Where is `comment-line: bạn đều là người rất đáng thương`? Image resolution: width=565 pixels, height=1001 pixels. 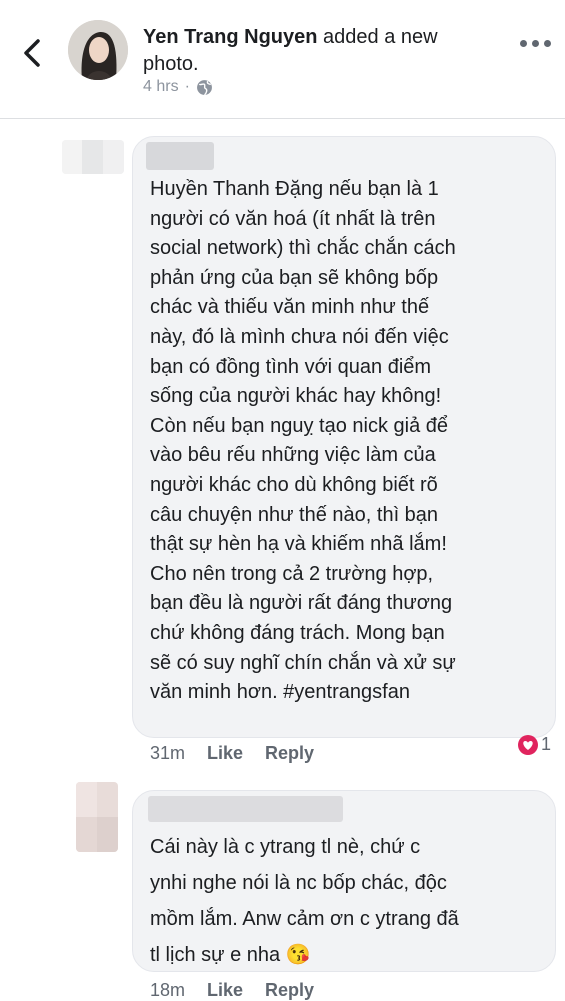
comment-line: bạn đều là người rất đáng thương is located at coordinates (301, 603).